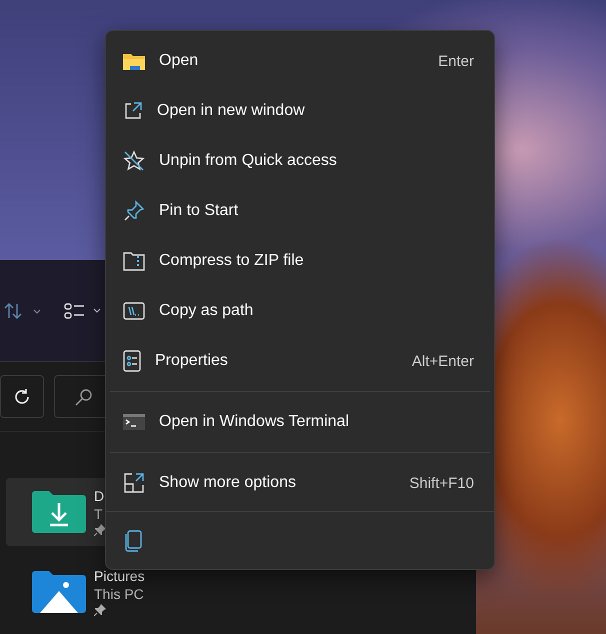  I want to click on folder-location: T, so click(99, 514).